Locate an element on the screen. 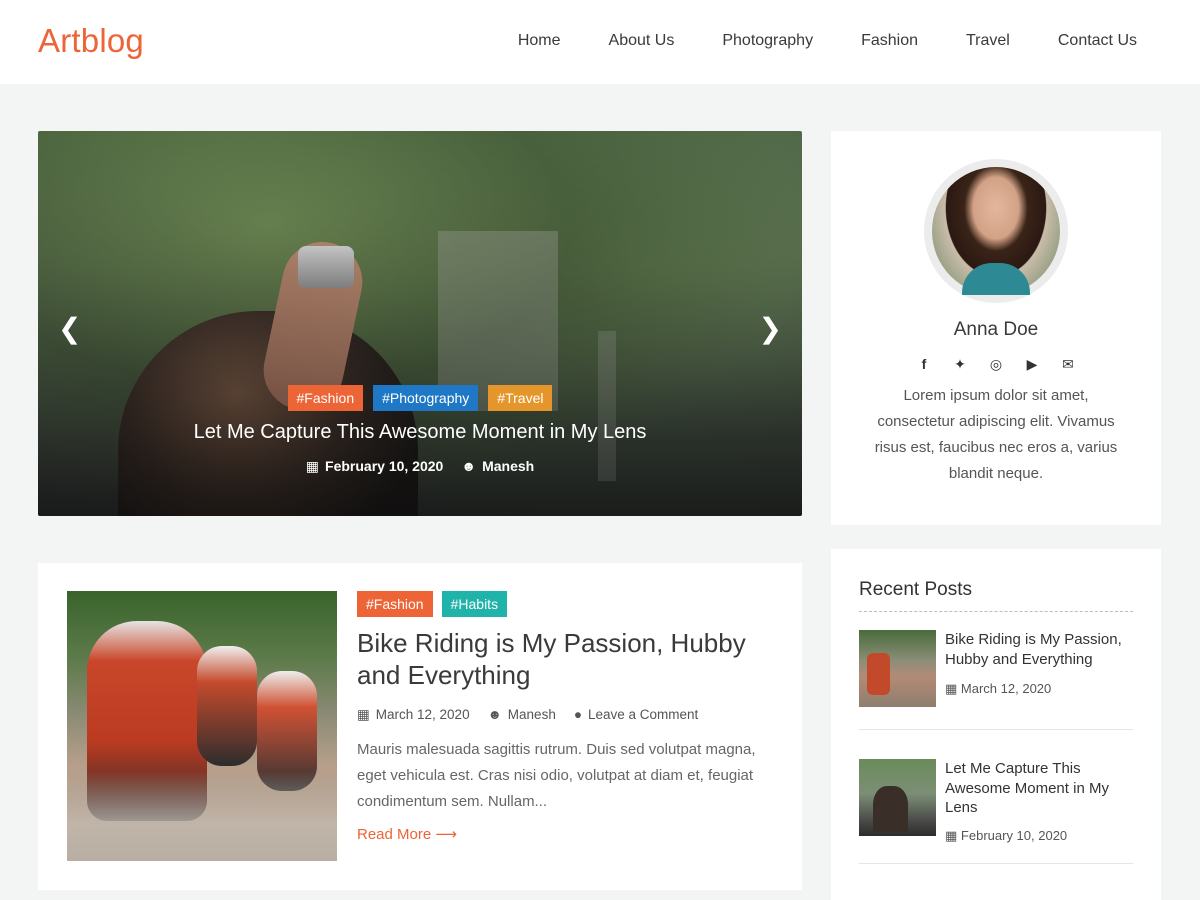  read-more-label: Read More is located at coordinates (394, 834).